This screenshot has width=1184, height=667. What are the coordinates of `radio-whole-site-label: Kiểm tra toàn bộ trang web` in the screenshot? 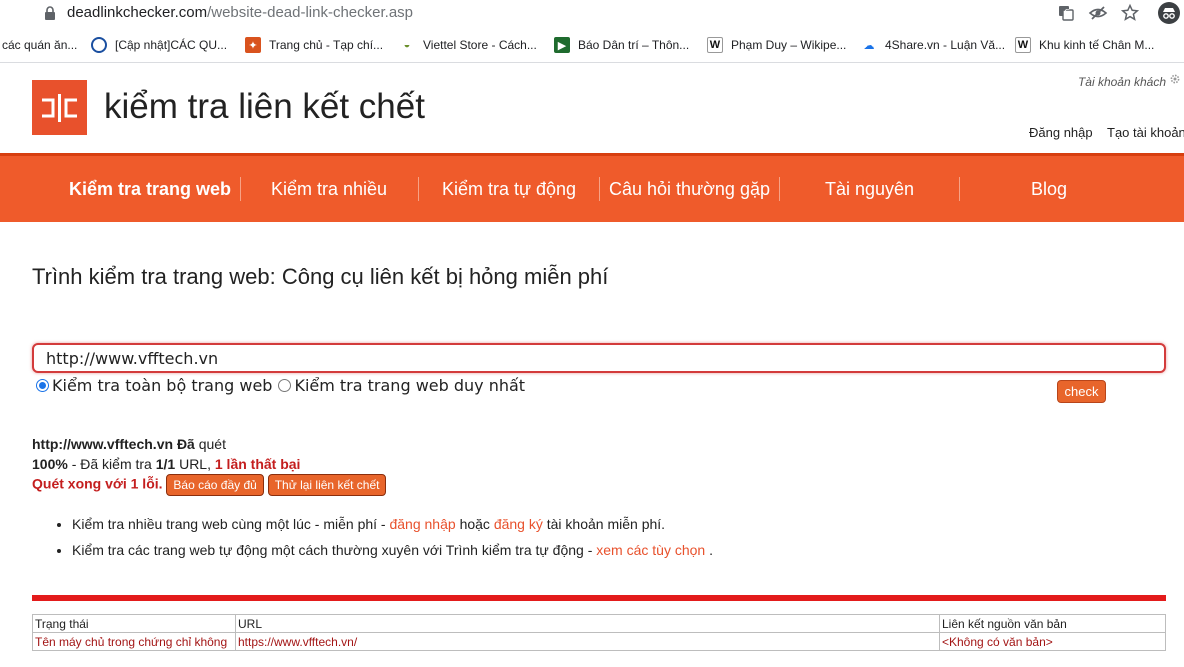 It's located at (162, 385).